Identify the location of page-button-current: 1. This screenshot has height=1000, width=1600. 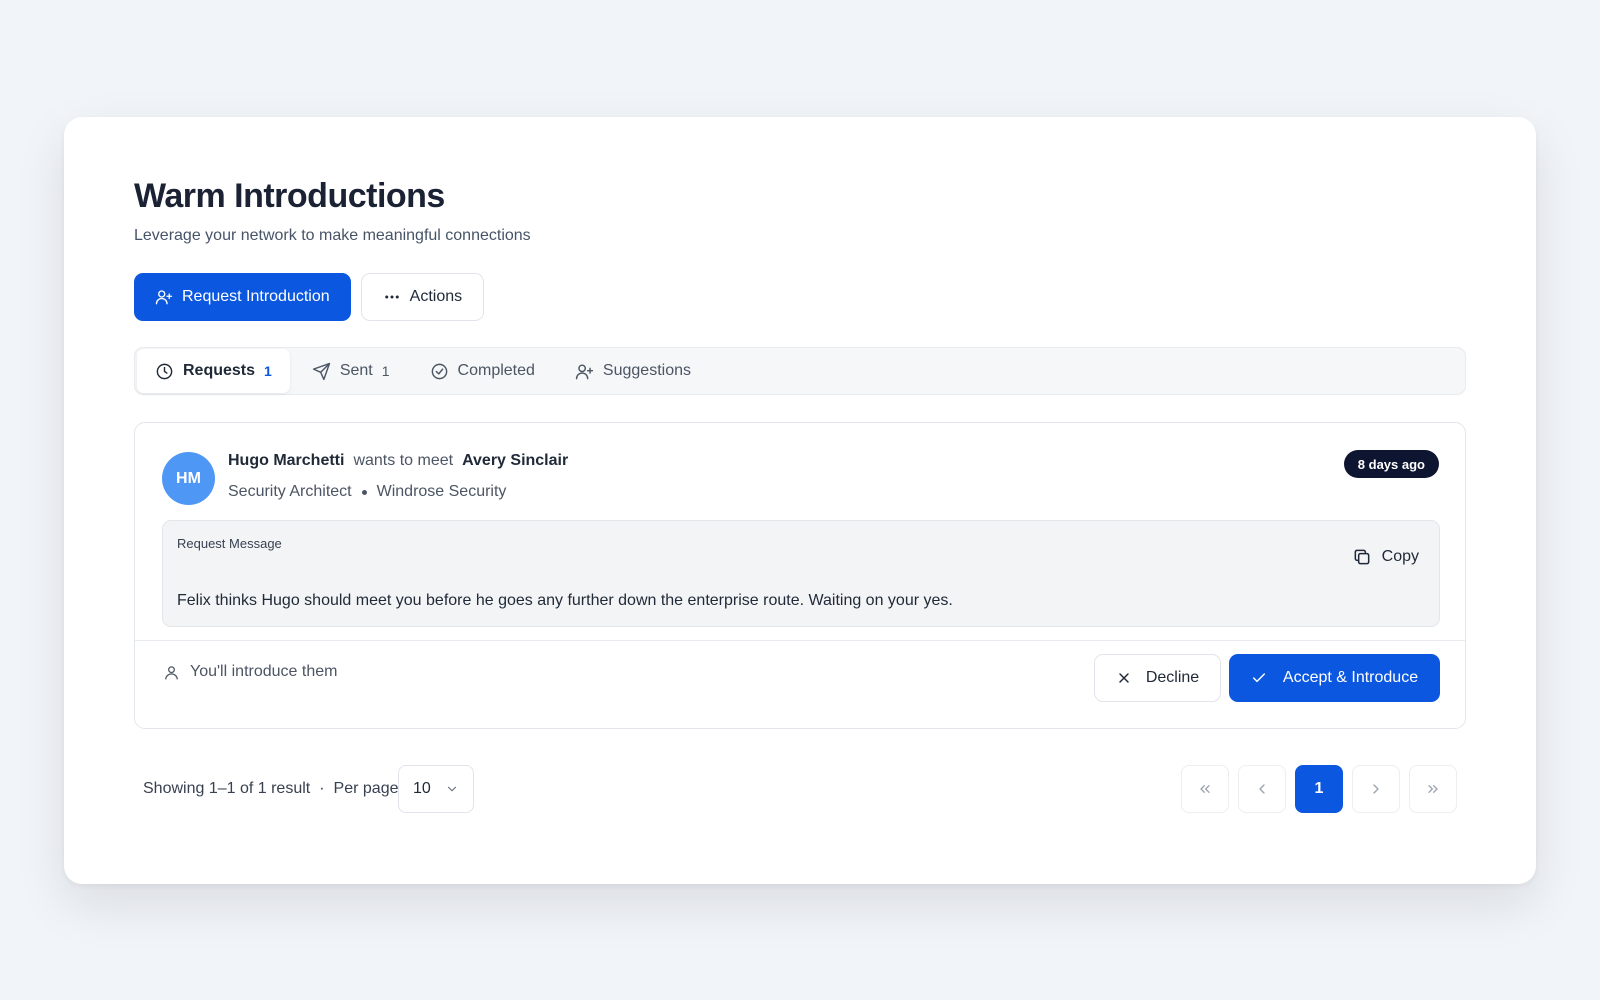
(1319, 789).